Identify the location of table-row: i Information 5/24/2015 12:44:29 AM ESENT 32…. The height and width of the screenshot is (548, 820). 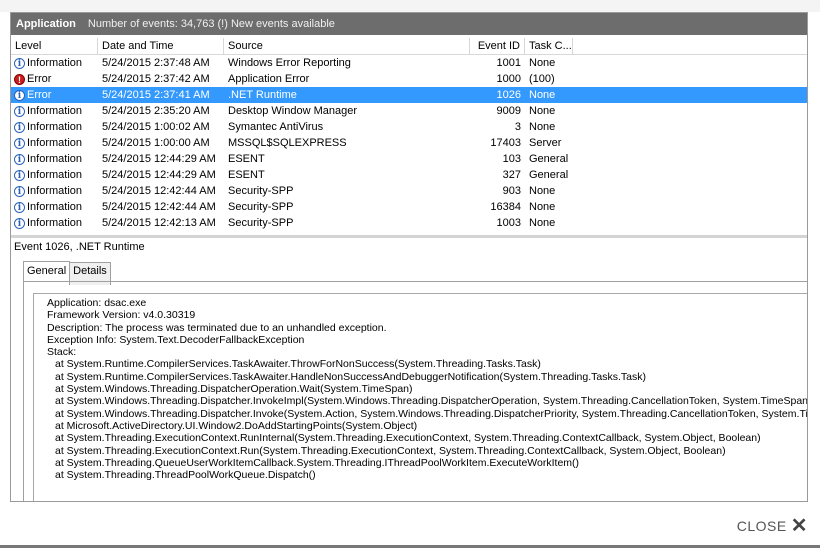
(409, 175).